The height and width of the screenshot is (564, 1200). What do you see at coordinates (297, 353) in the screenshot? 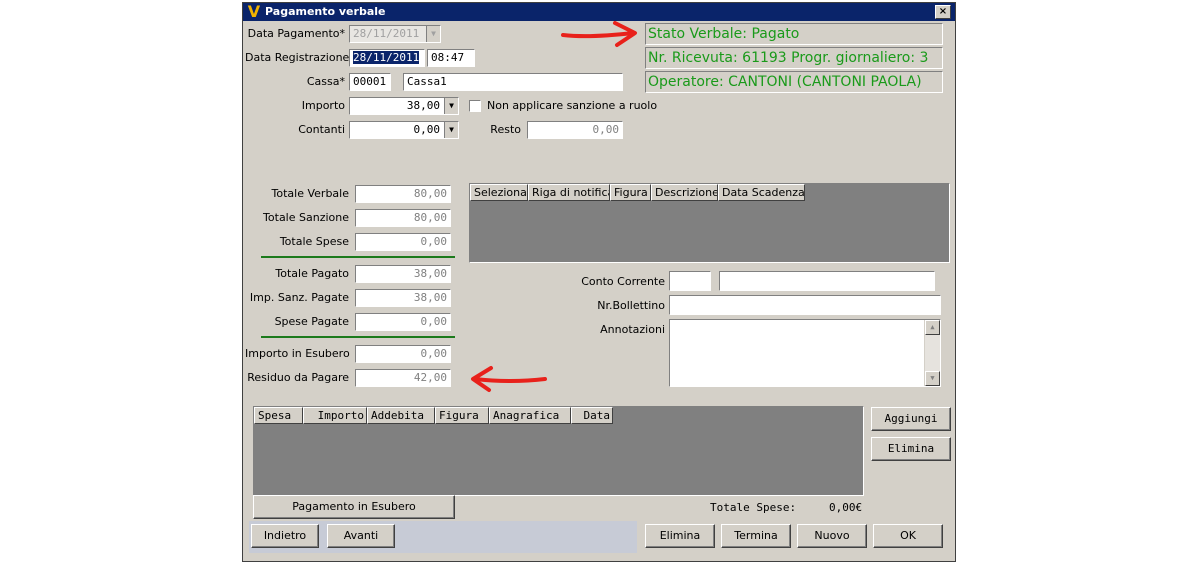
I see `importo-esubero-label: Importo in Esubero` at bounding box center [297, 353].